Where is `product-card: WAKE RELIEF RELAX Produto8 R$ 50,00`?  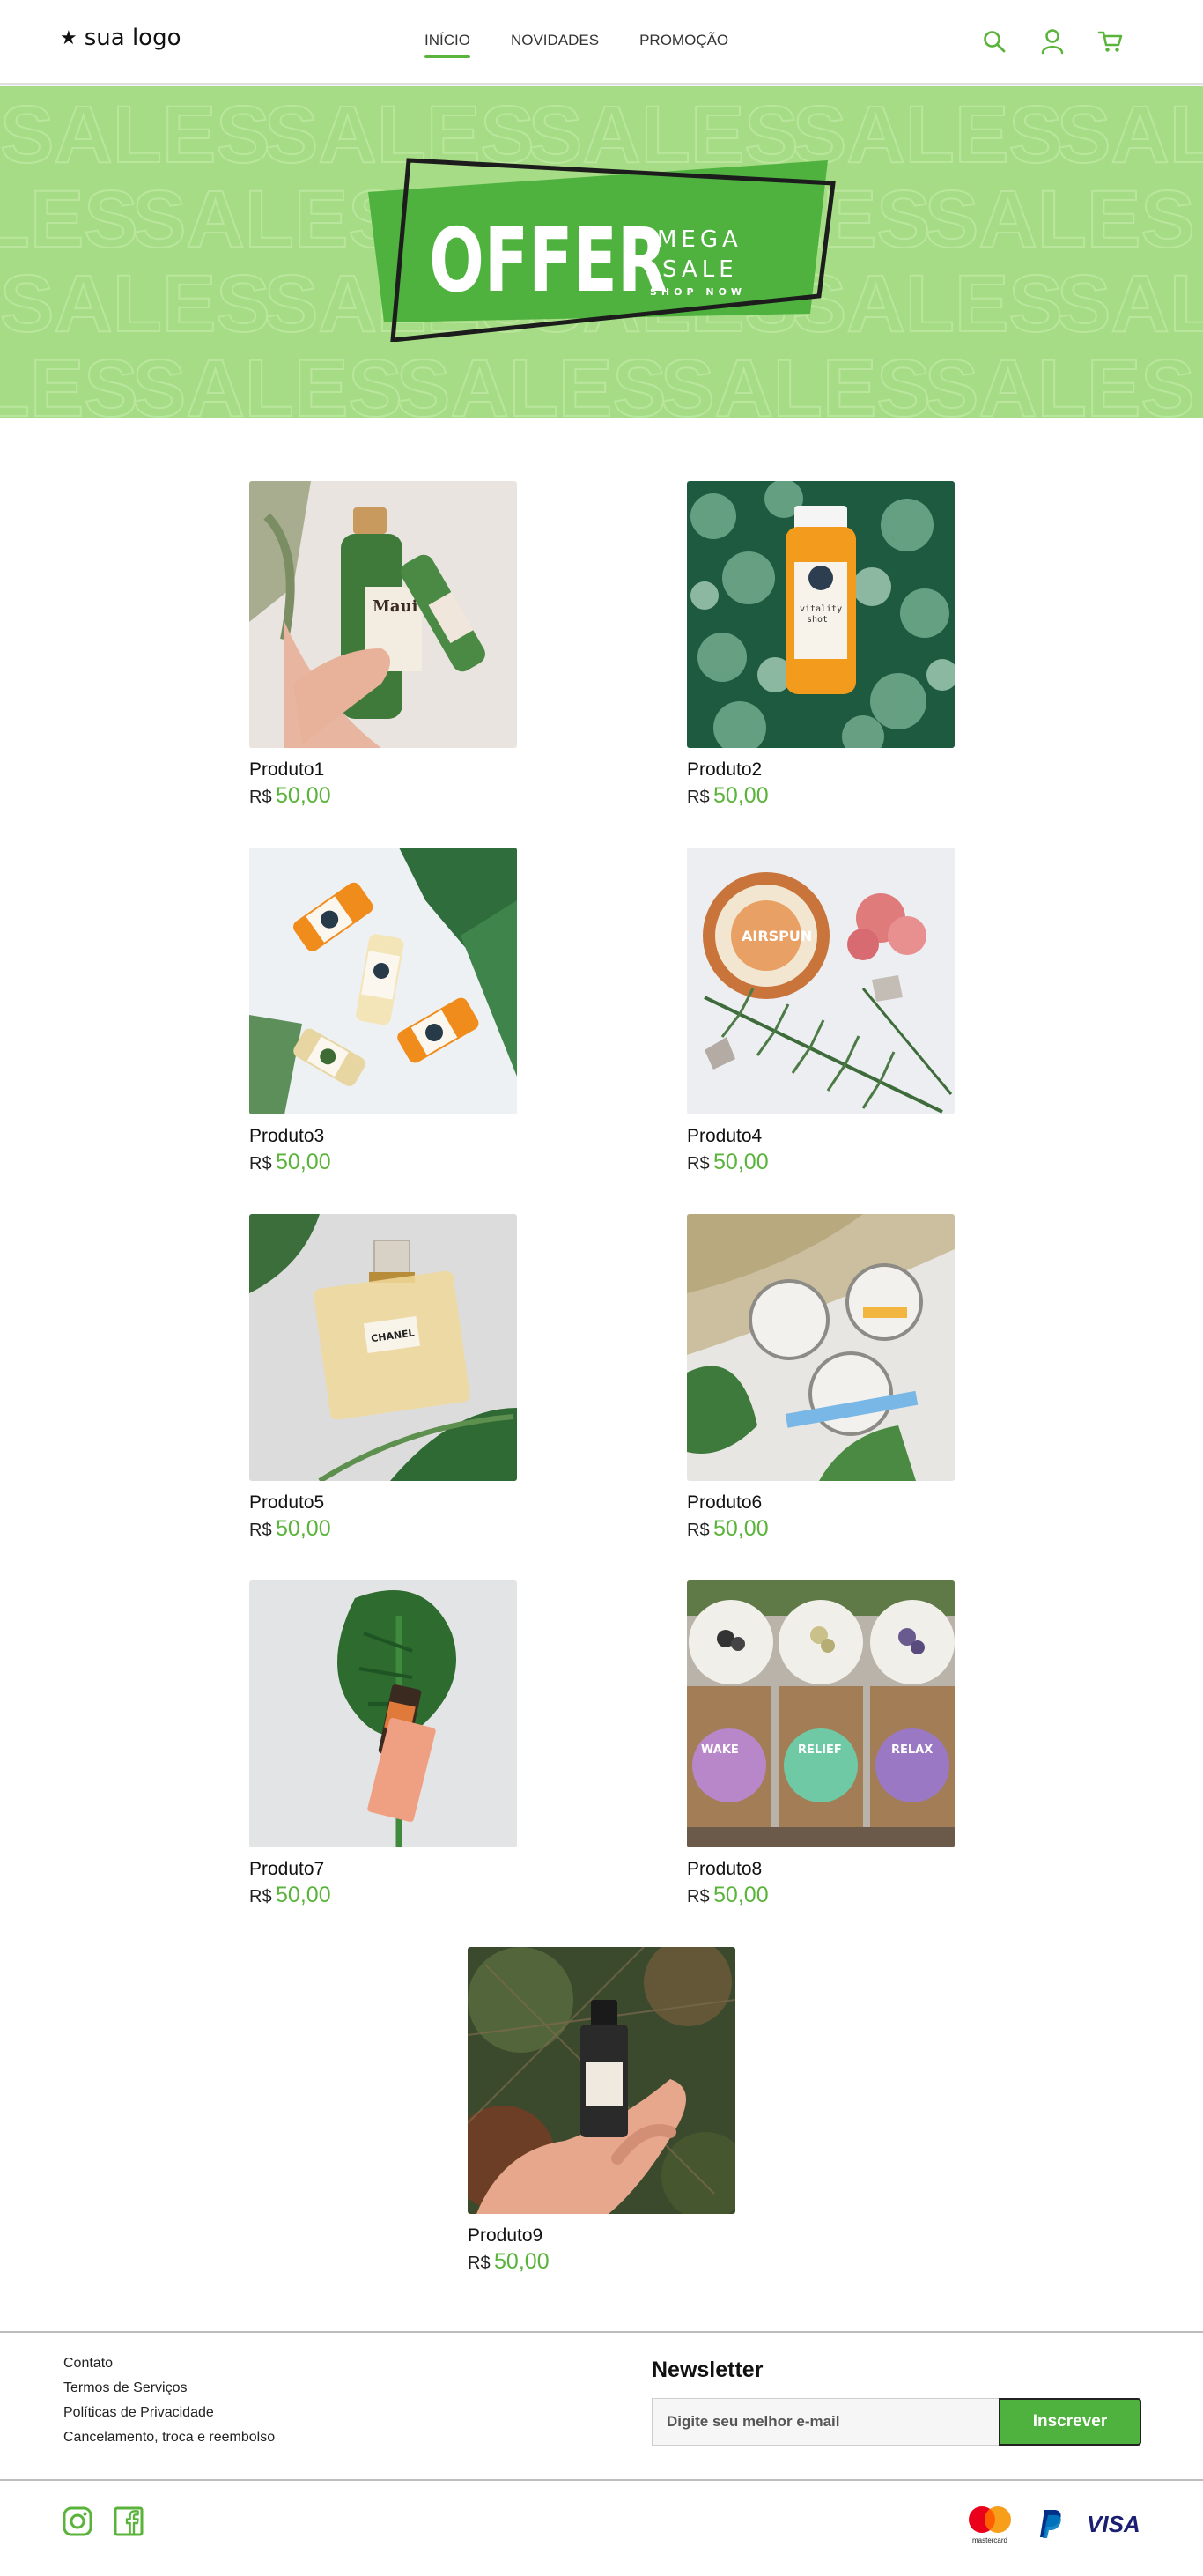
product-card: WAKE RELIEF RELAX Produto8 R$ 50,00 is located at coordinates (821, 1744).